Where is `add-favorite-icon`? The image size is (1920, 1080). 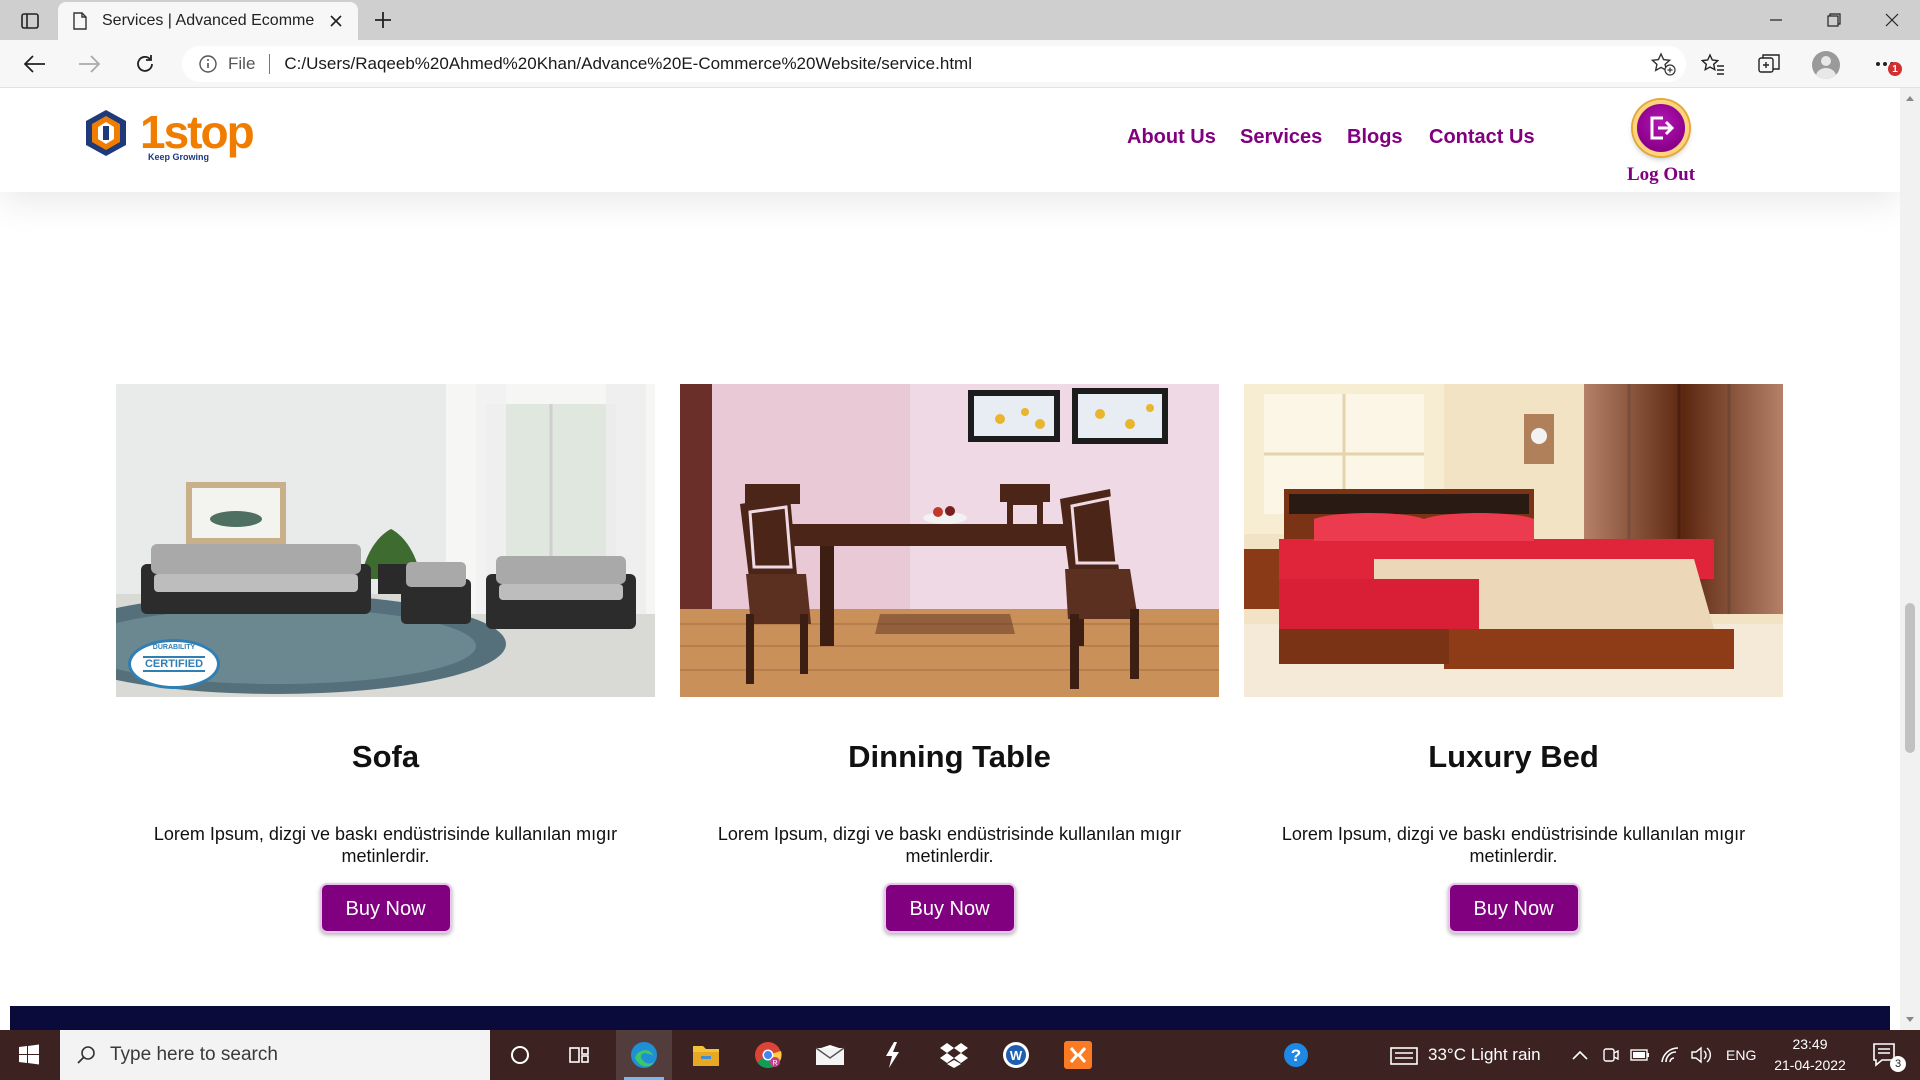 add-favorite-icon is located at coordinates (1663, 64).